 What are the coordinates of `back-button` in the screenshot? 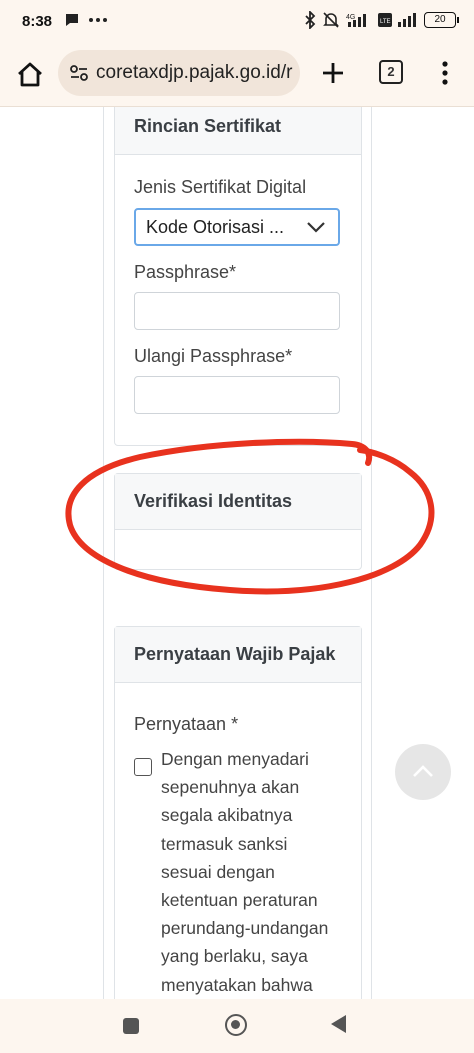 It's located at (338, 1024).